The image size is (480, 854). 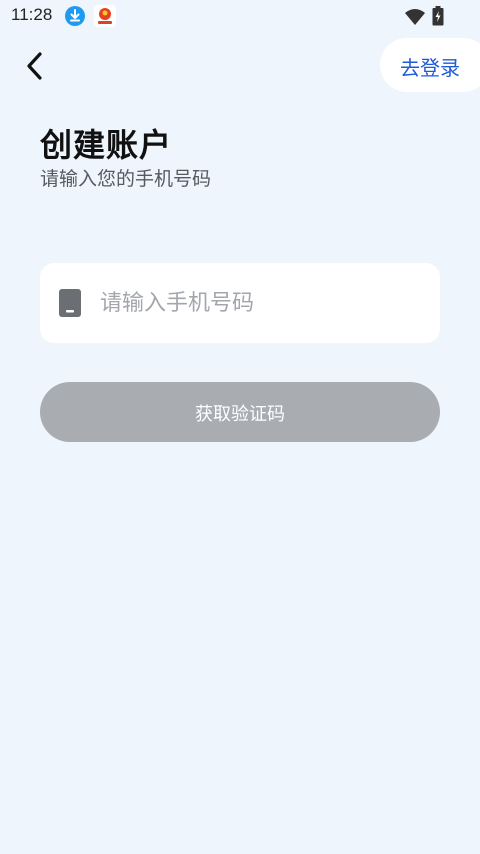 I want to click on phone-field, so click(x=240, y=303).